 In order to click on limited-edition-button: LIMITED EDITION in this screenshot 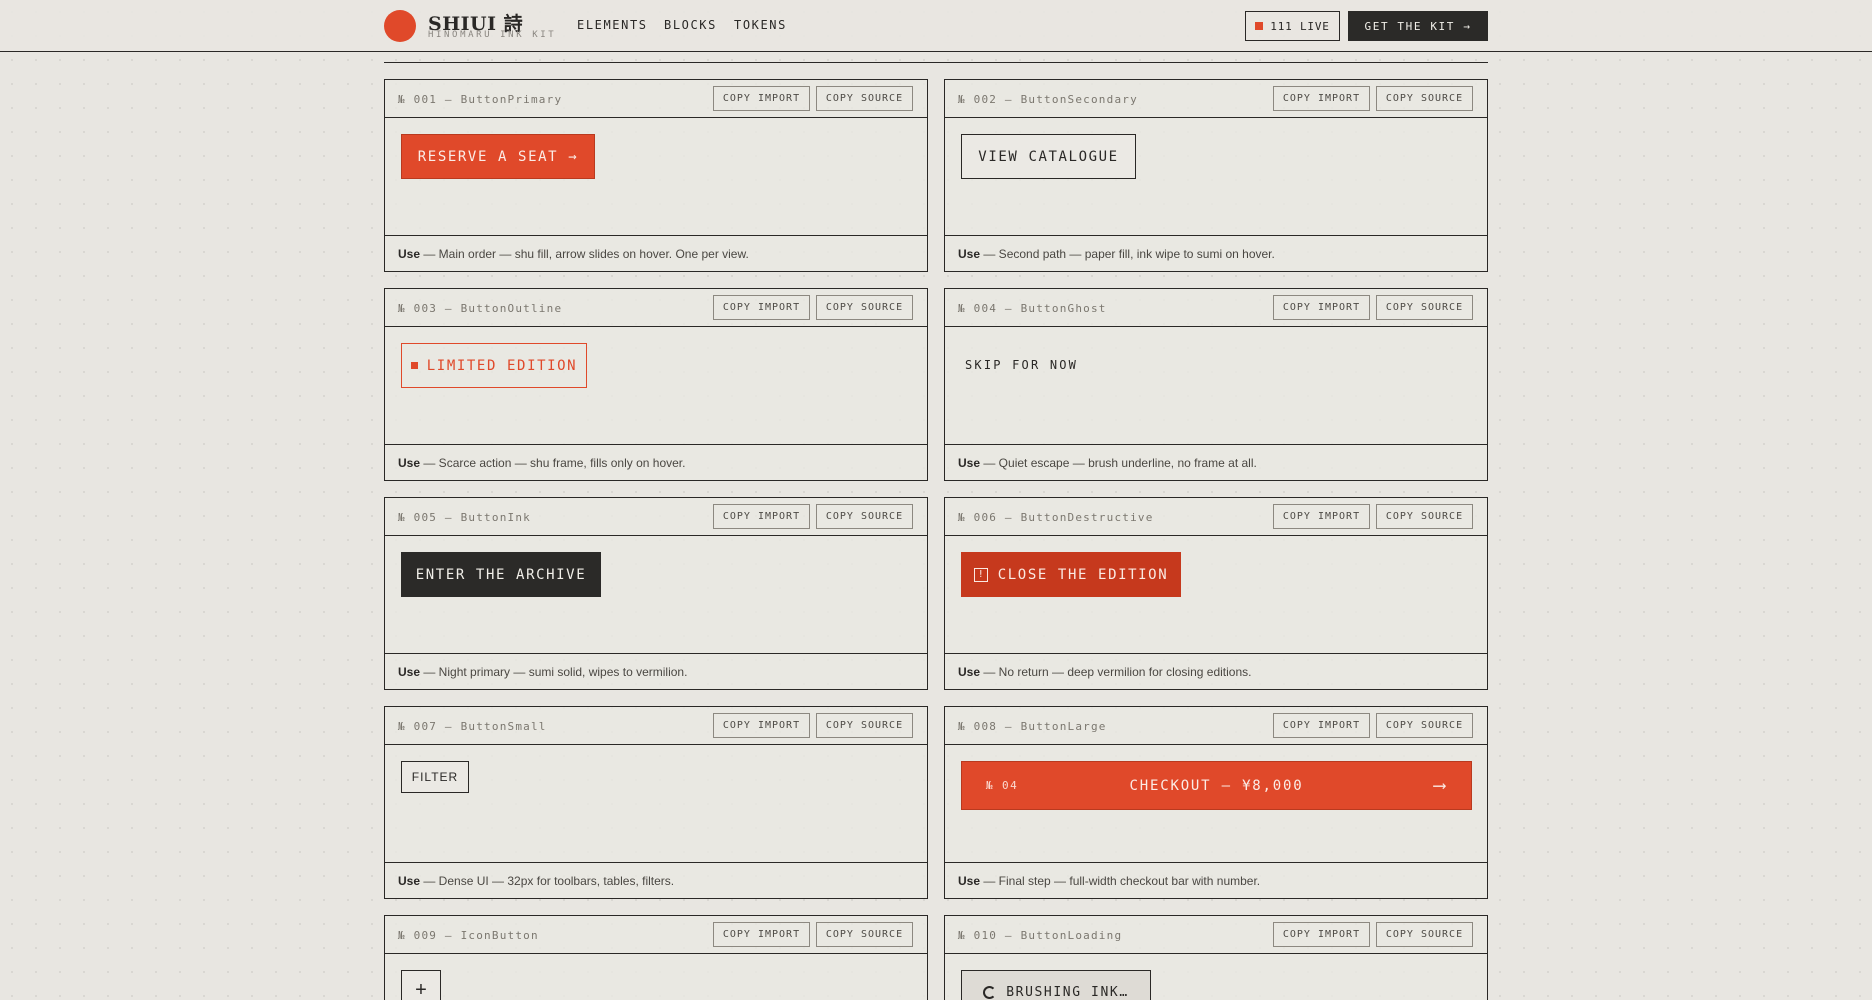, I will do `click(494, 365)`.